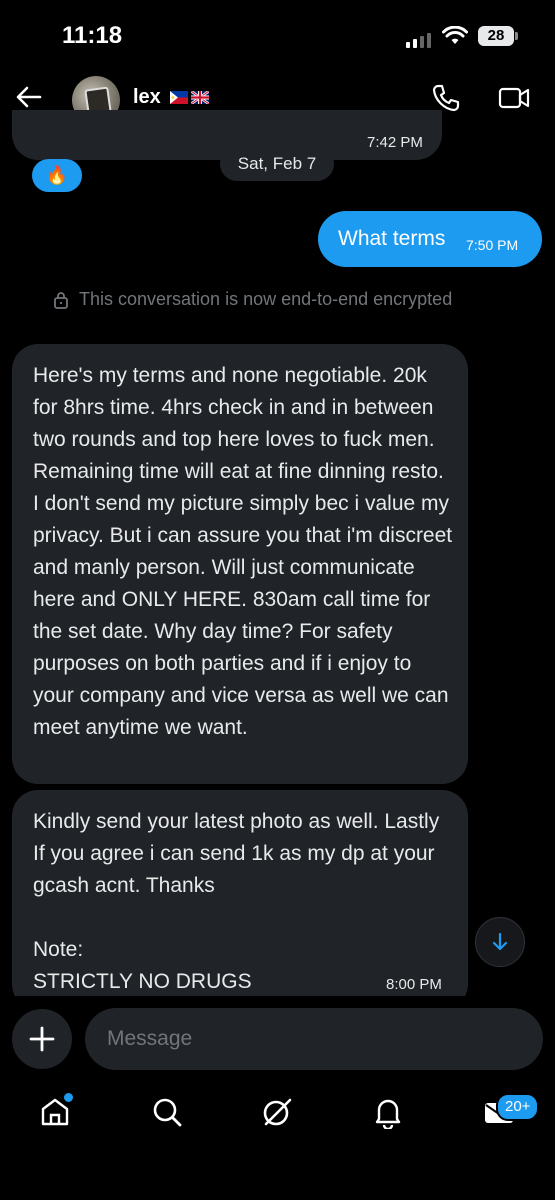 Image resolution: width=555 pixels, height=1200 pixels. Describe the element at coordinates (57, 175) in the screenshot. I see `fire-reaction-icon: 🔥` at that location.